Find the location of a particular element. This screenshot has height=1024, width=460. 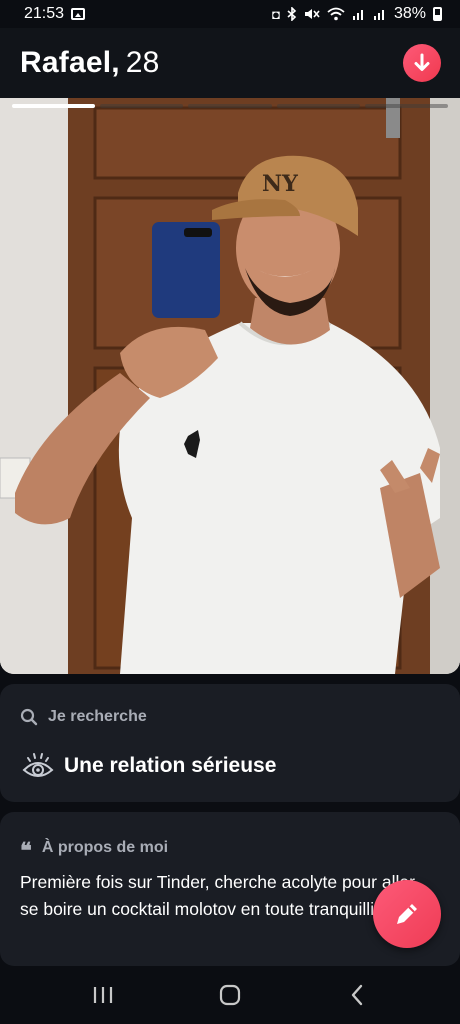

back-icon is located at coordinates (356, 995).